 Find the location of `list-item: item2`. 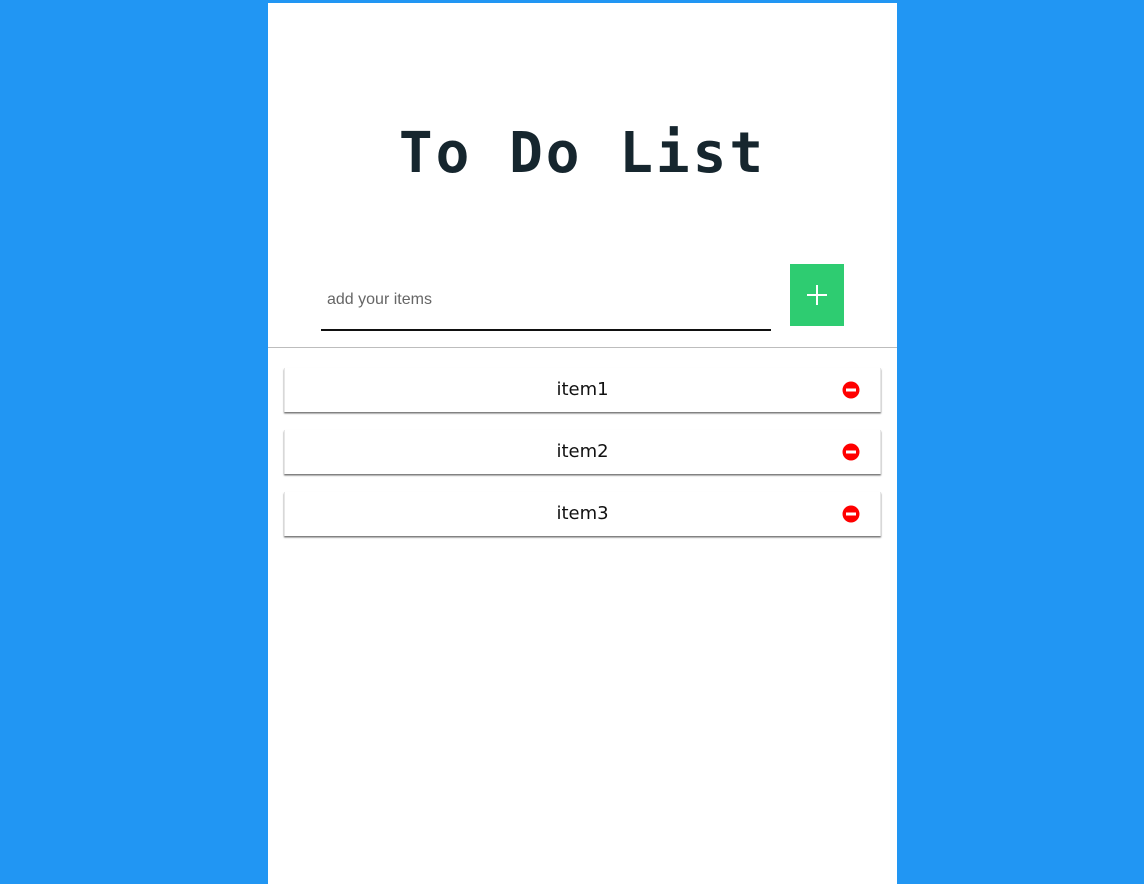

list-item: item2 is located at coordinates (582, 452).